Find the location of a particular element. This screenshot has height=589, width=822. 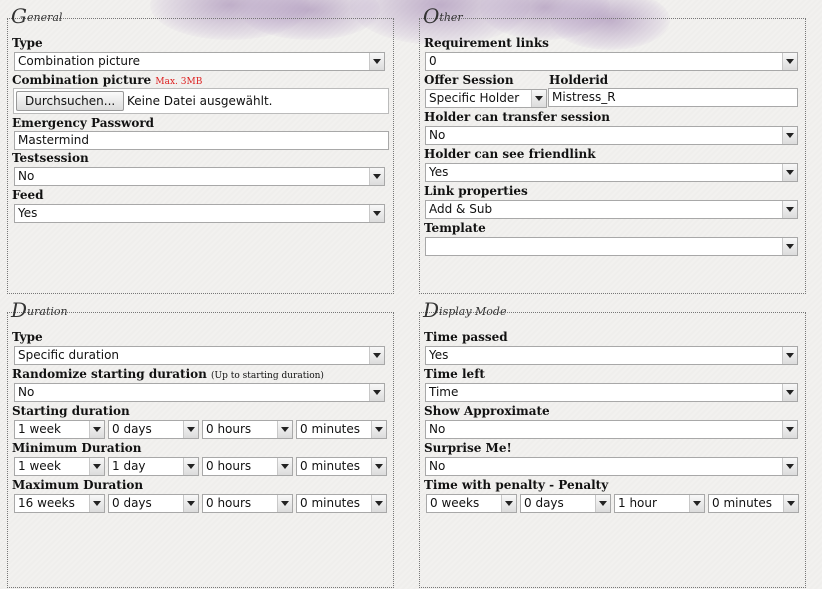

max-size-note: Max. 3MB is located at coordinates (179, 82).